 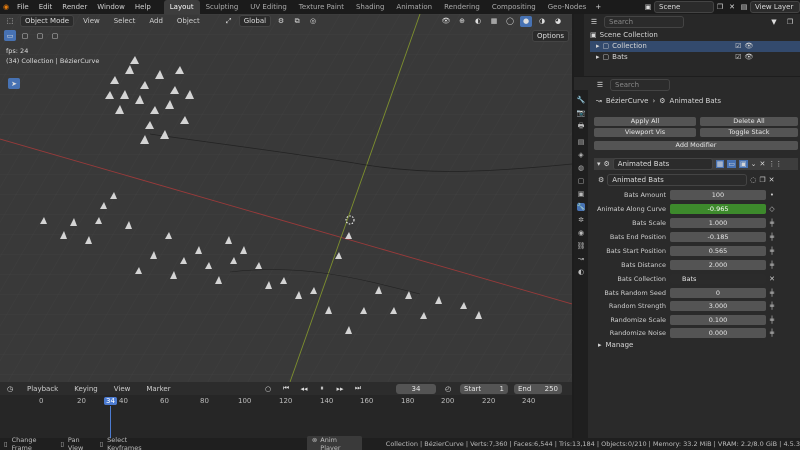 What do you see at coordinates (581, 246) in the screenshot?
I see `constraints-tab-icon: ⛓` at bounding box center [581, 246].